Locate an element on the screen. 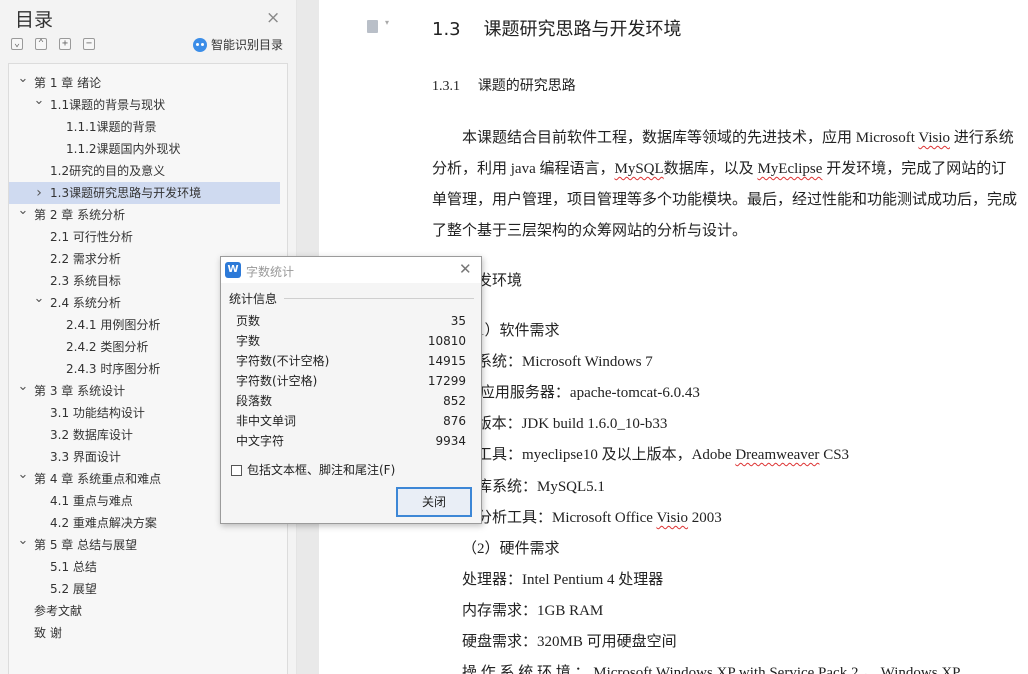 The height and width of the screenshot is (674, 1028). dialog-close-icon: ✕ is located at coordinates (465, 269).